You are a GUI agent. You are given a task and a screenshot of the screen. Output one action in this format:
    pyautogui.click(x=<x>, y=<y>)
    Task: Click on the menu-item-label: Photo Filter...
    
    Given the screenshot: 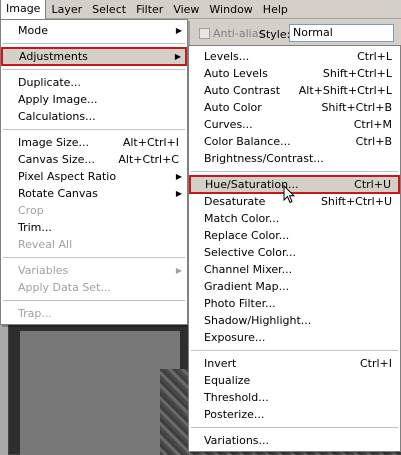 What is the action you would take?
    pyautogui.click(x=240, y=303)
    